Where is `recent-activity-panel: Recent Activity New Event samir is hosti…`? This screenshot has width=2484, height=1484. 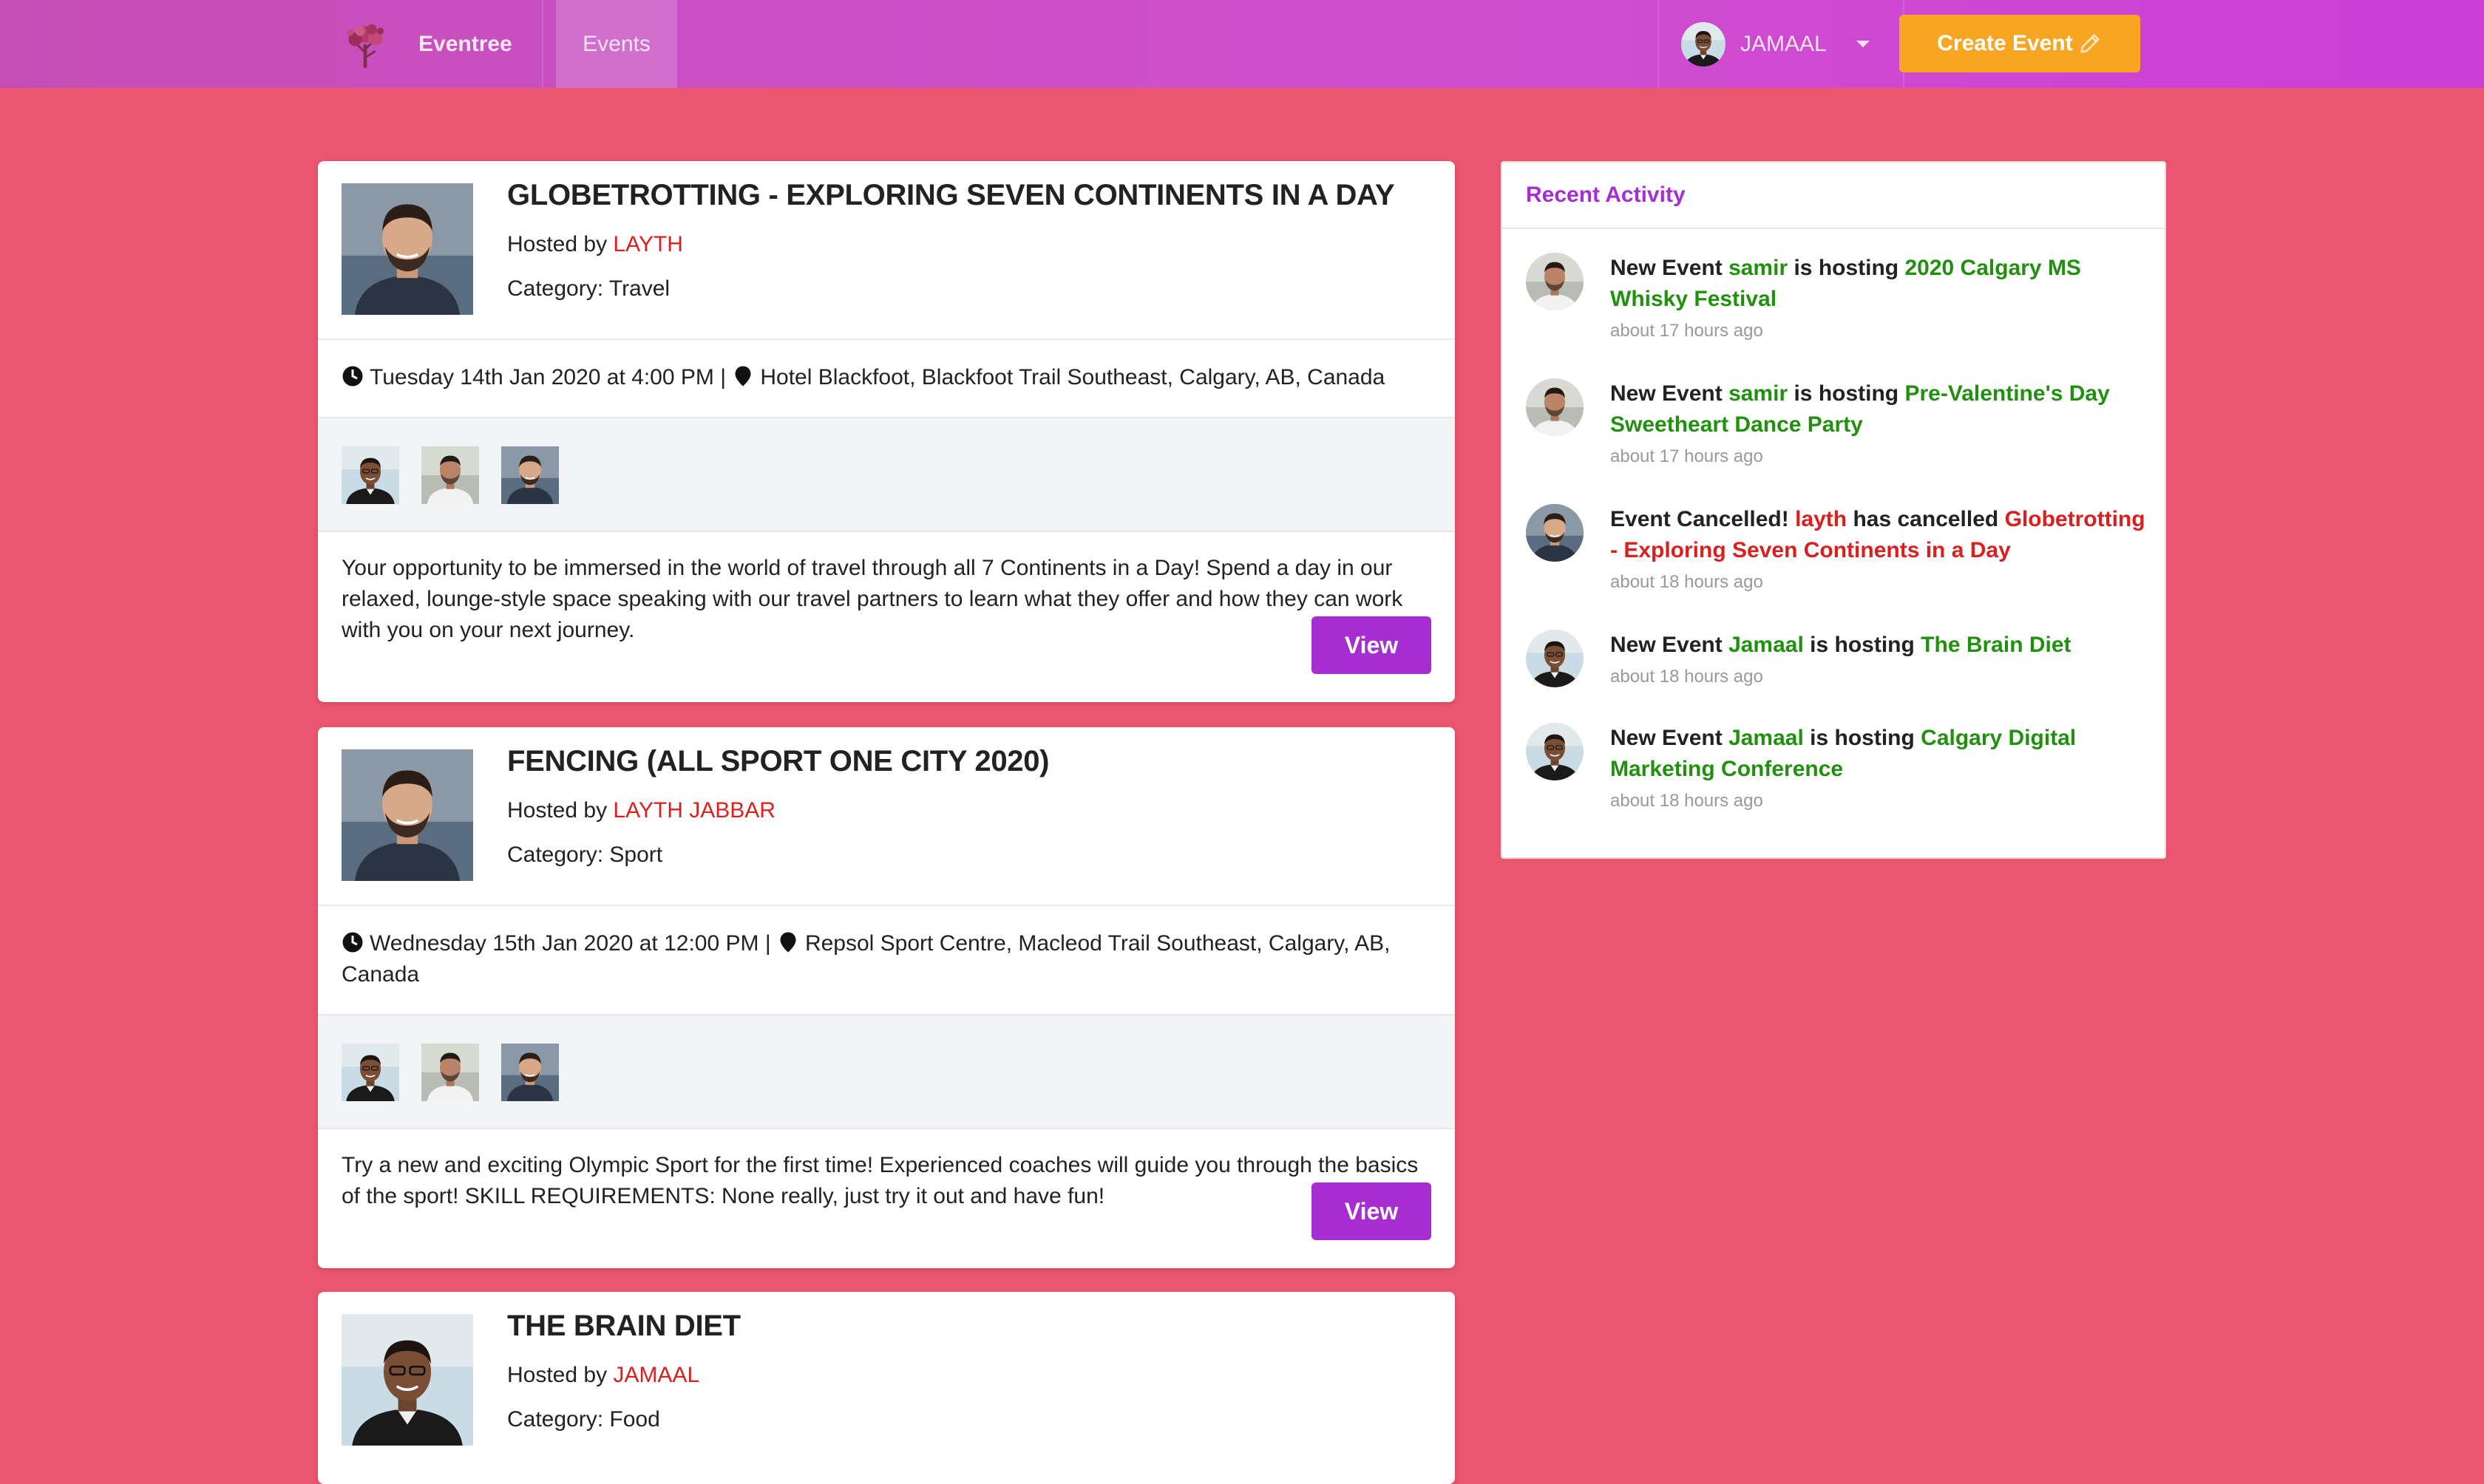
recent-activity-panel: Recent Activity New Event samir is hosti… is located at coordinates (1833, 510).